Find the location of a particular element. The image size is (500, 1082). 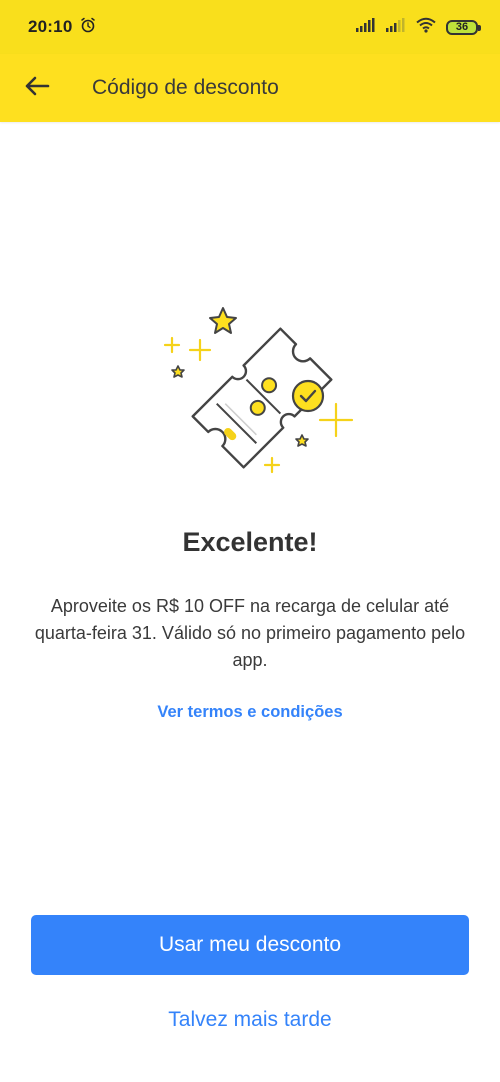

arrow-left-icon is located at coordinates (37, 88).